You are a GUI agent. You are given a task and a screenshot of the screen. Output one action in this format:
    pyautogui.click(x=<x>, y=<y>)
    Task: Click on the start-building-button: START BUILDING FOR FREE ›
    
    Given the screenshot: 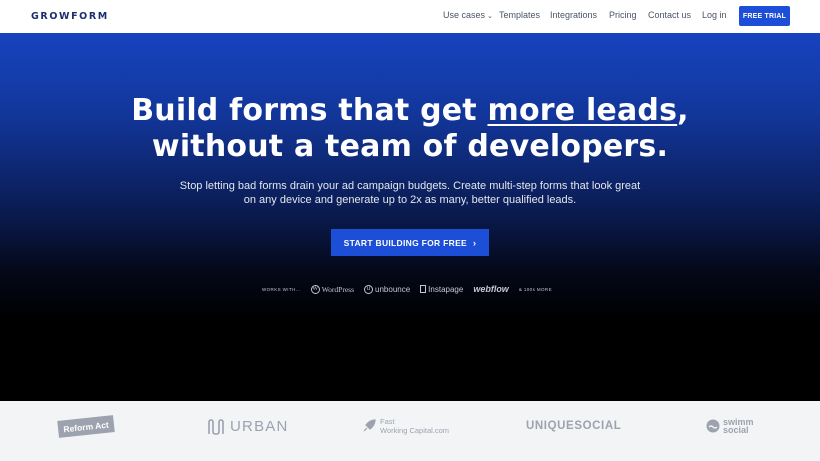 What is the action you would take?
    pyautogui.click(x=410, y=242)
    